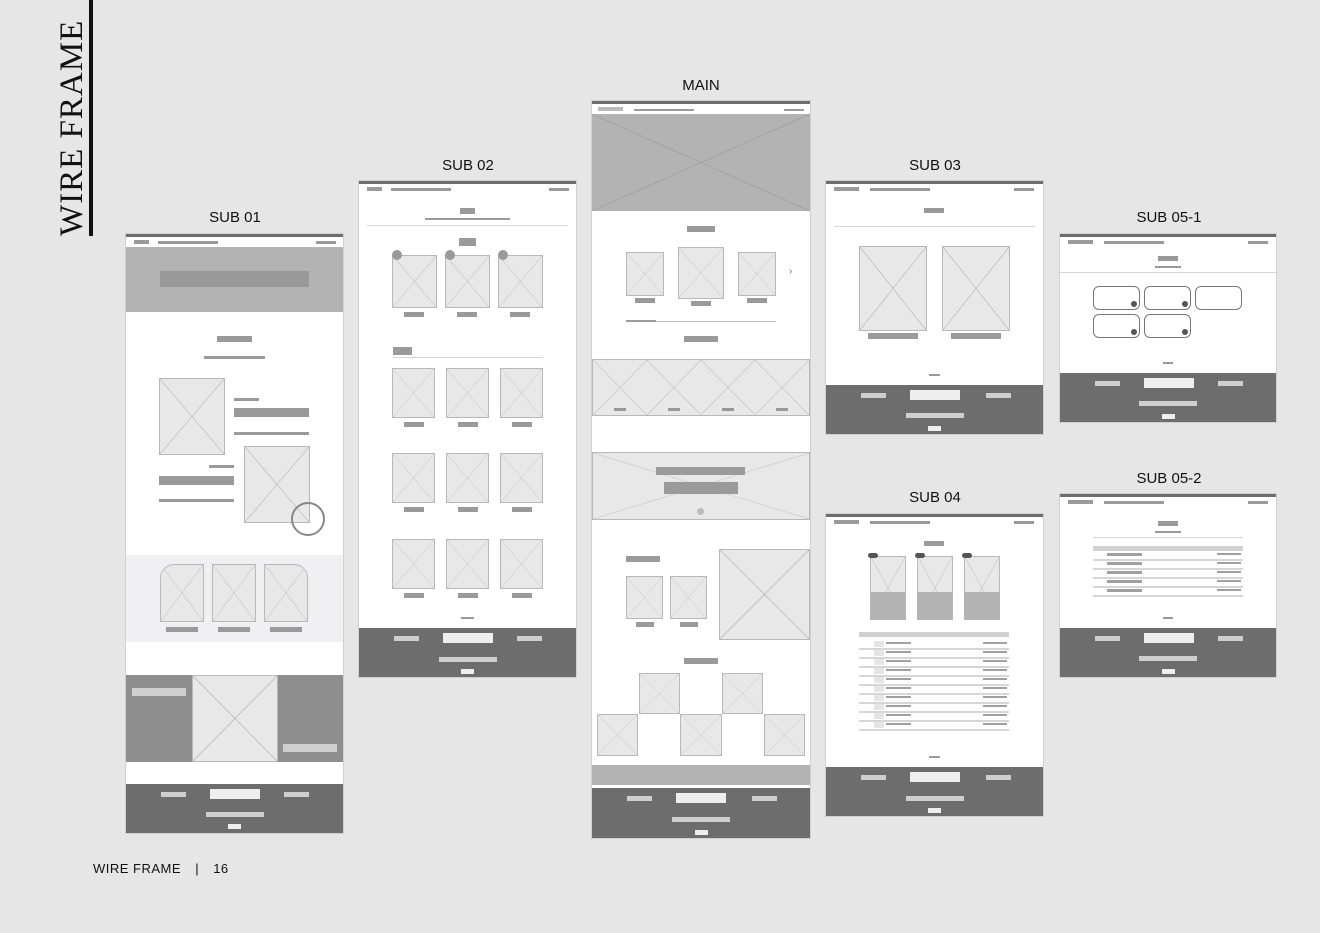 This screenshot has height=933, width=1320. I want to click on frame-label-sub04: SUB 04, so click(935, 497).